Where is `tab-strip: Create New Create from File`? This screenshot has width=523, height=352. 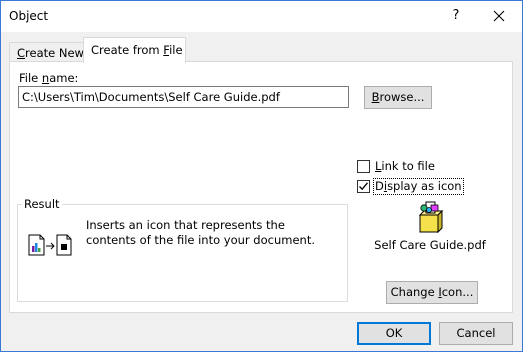 tab-strip: Create New Create from File is located at coordinates (261, 47).